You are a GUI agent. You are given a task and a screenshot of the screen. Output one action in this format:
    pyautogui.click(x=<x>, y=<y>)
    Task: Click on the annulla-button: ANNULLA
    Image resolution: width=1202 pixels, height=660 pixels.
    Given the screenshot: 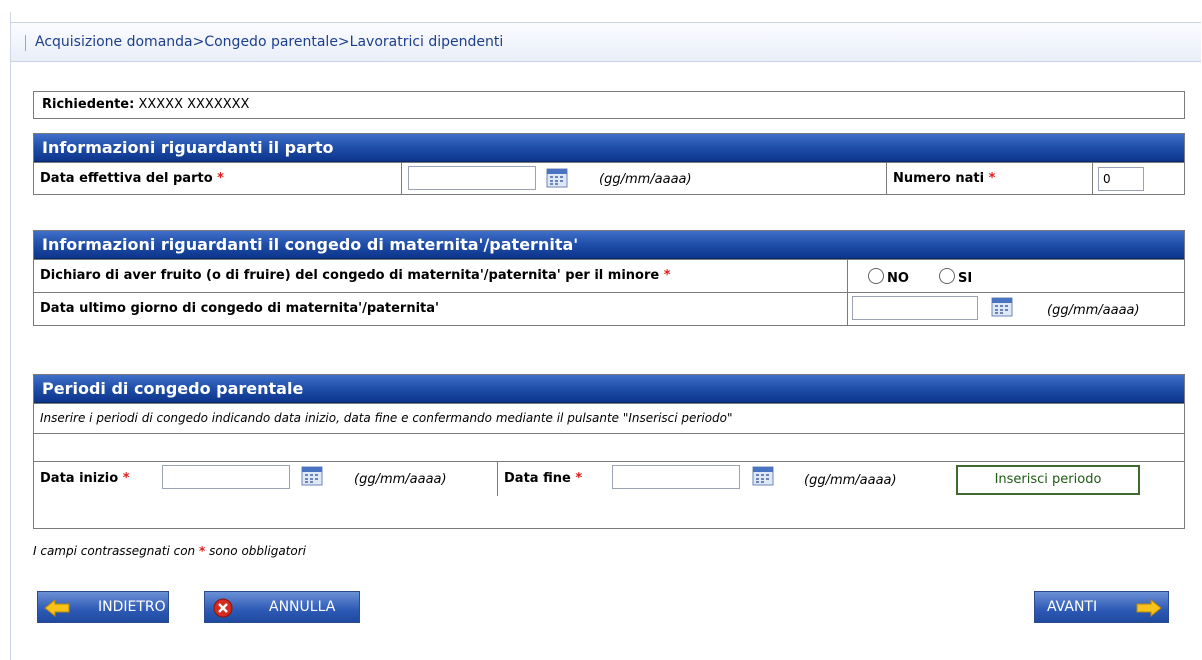 What is the action you would take?
    pyautogui.click(x=282, y=607)
    